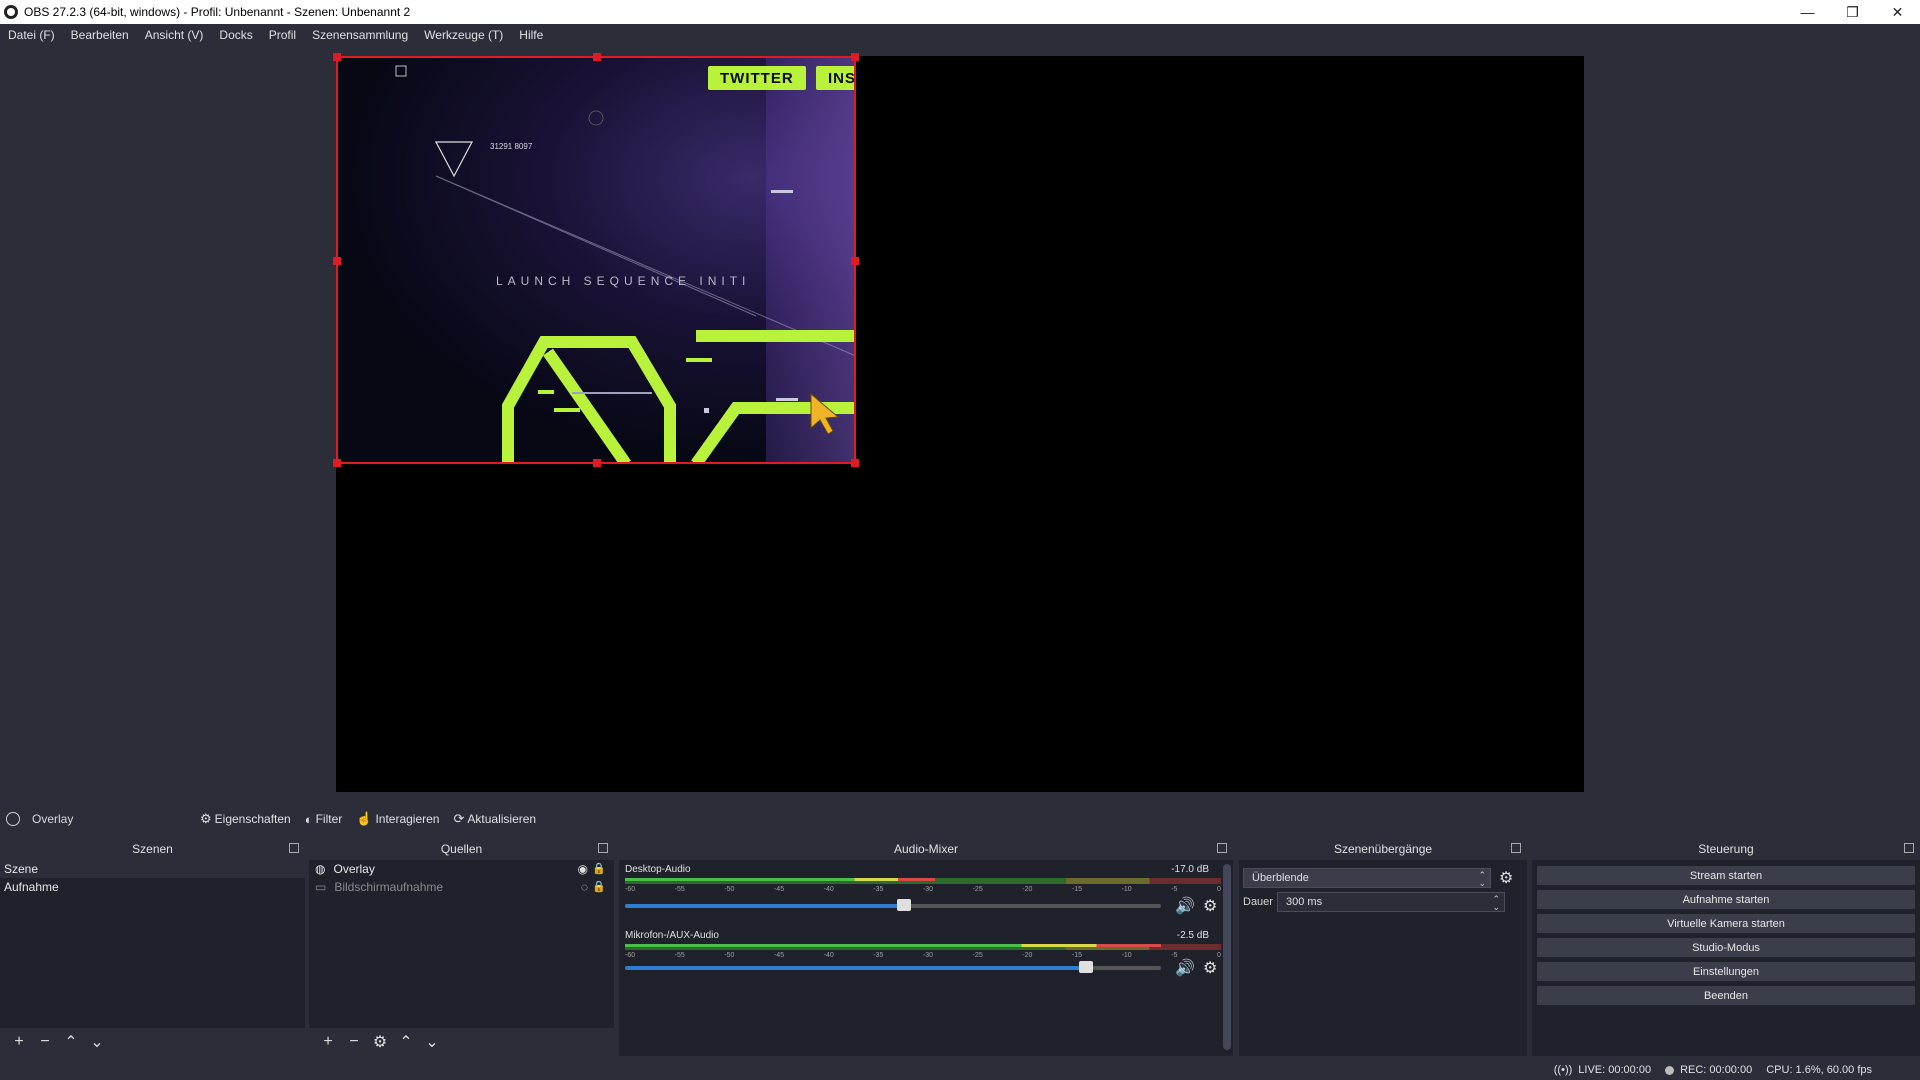  I want to click on menu-profil: Profil, so click(282, 35).